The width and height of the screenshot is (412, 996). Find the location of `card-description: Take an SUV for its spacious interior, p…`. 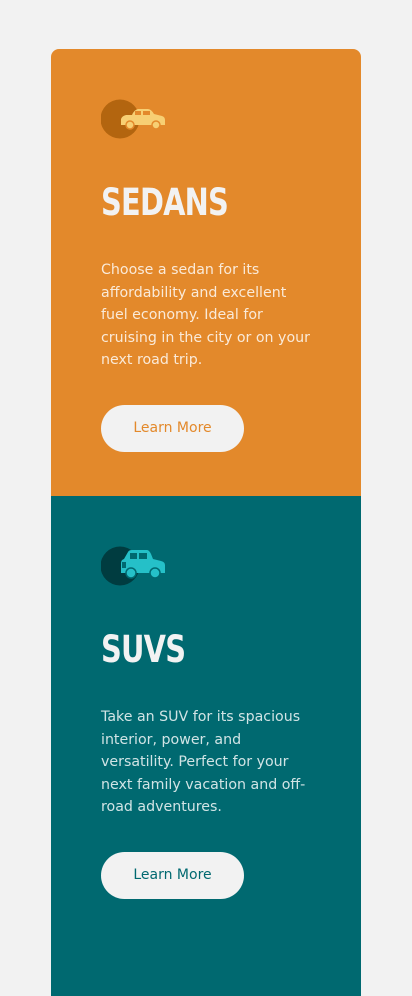

card-description: Take an SUV for its spacious interior, p… is located at coordinates (203, 762).